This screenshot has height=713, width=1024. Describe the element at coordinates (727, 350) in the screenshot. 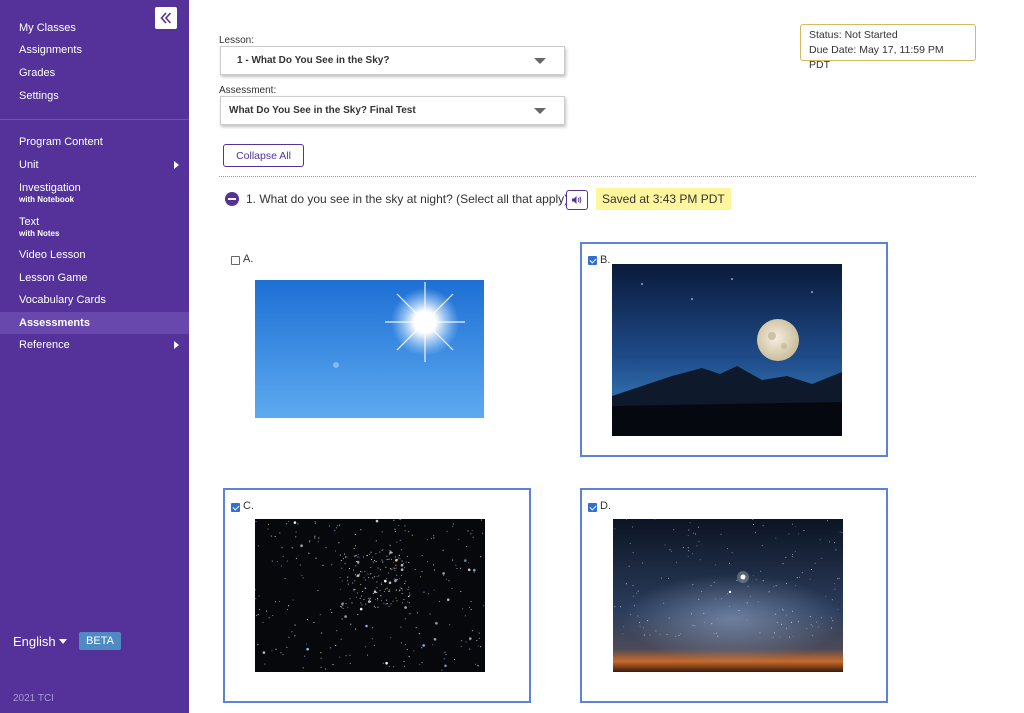

I see `full-moon-over-mountains-image` at that location.